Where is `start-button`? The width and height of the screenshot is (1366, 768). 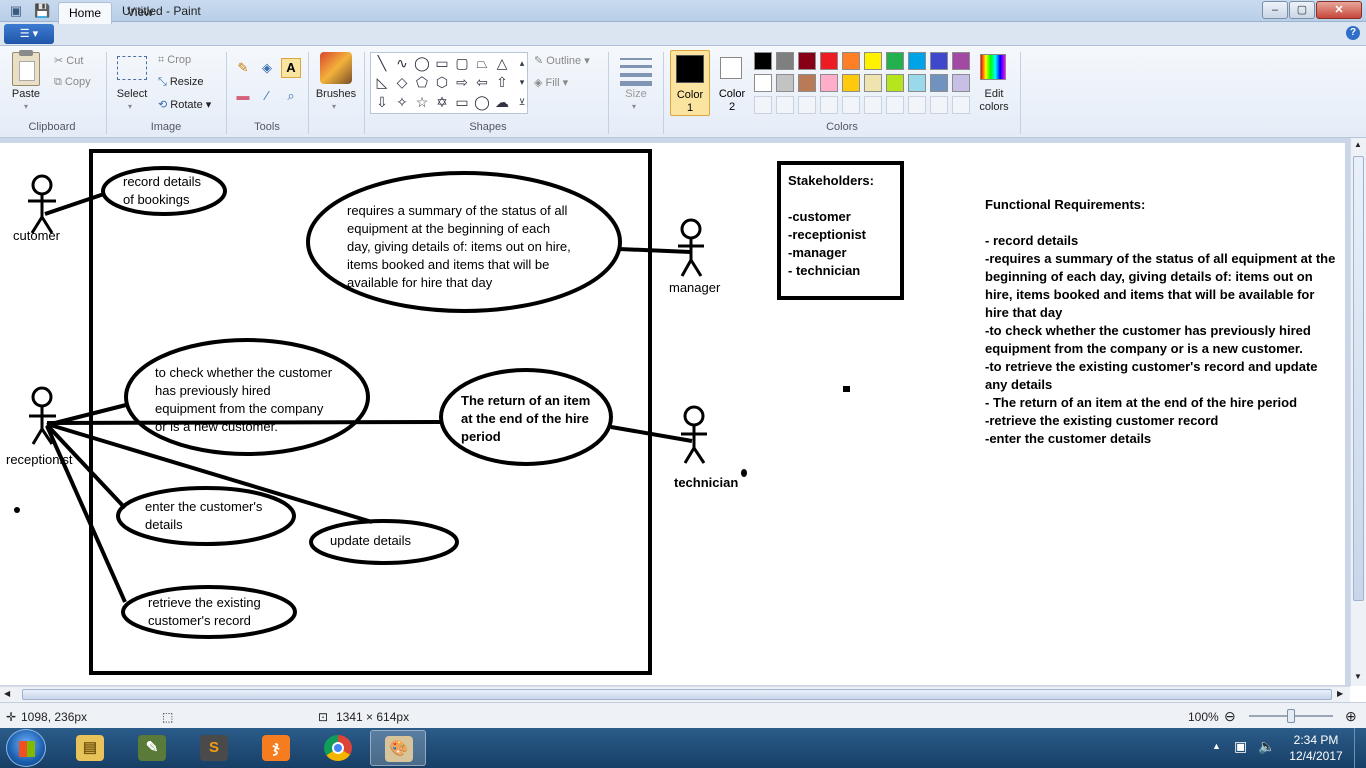 start-button is located at coordinates (26, 748).